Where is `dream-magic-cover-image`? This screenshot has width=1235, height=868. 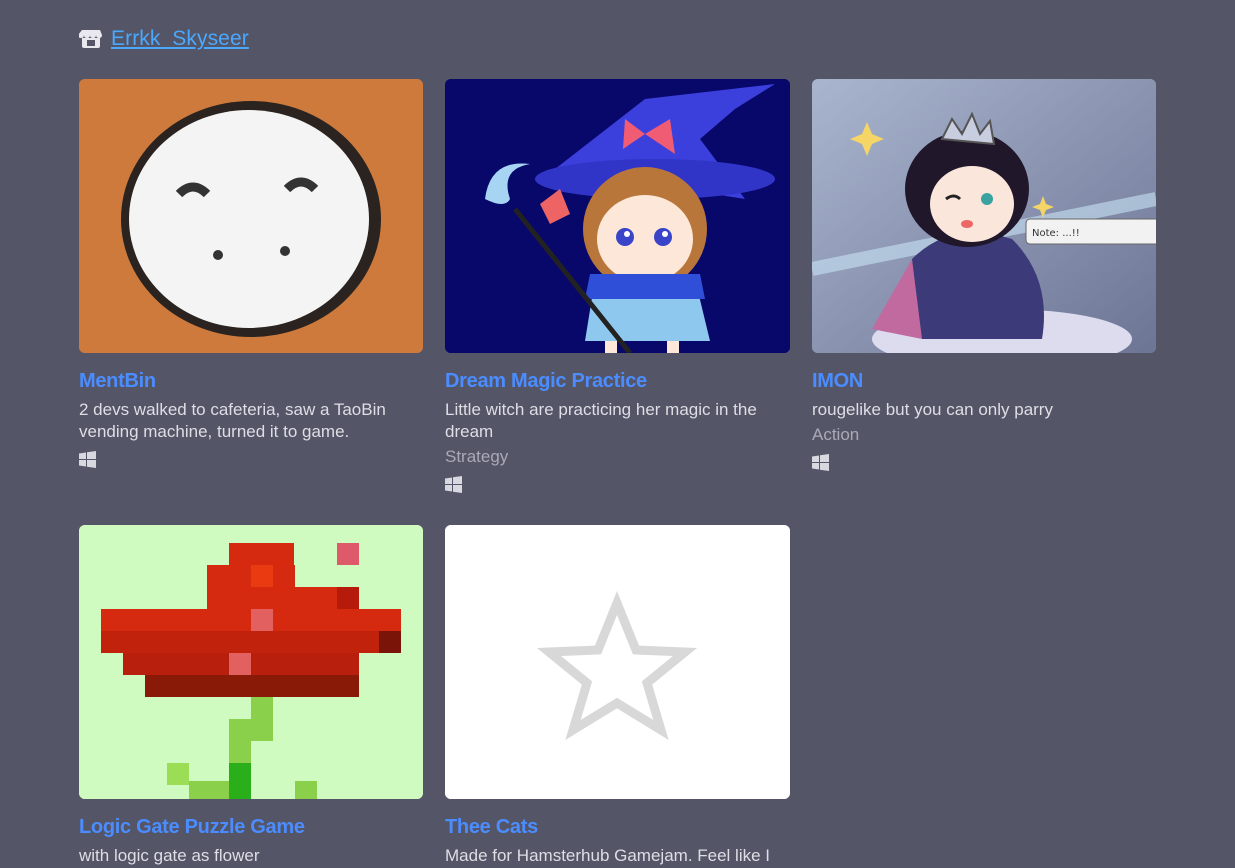 dream-magic-cover-image is located at coordinates (617, 216).